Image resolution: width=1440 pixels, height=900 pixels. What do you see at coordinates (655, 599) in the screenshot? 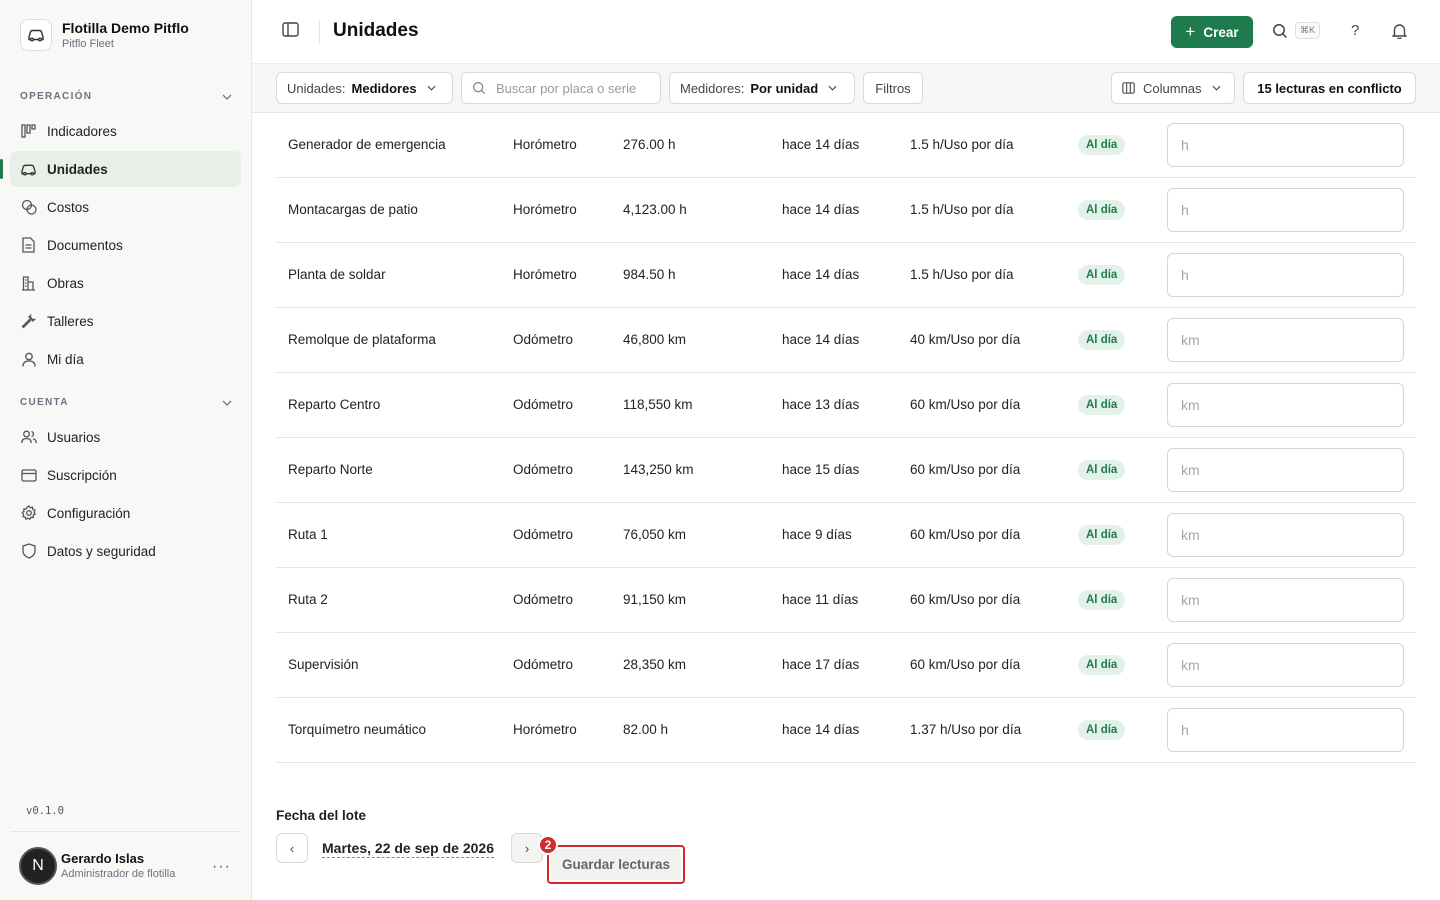
I see `meter-value: 91,150 km` at bounding box center [655, 599].